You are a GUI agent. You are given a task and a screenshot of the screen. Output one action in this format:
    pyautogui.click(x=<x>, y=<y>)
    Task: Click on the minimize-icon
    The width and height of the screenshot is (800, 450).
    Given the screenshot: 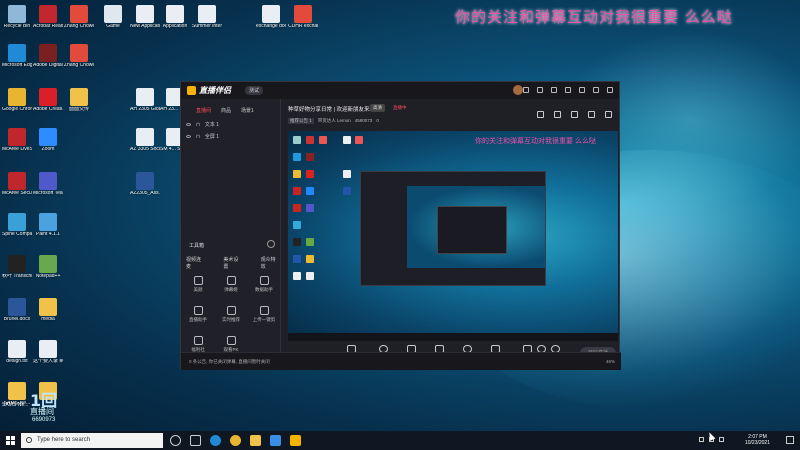 What is the action you would take?
    pyautogui.click(x=582, y=90)
    